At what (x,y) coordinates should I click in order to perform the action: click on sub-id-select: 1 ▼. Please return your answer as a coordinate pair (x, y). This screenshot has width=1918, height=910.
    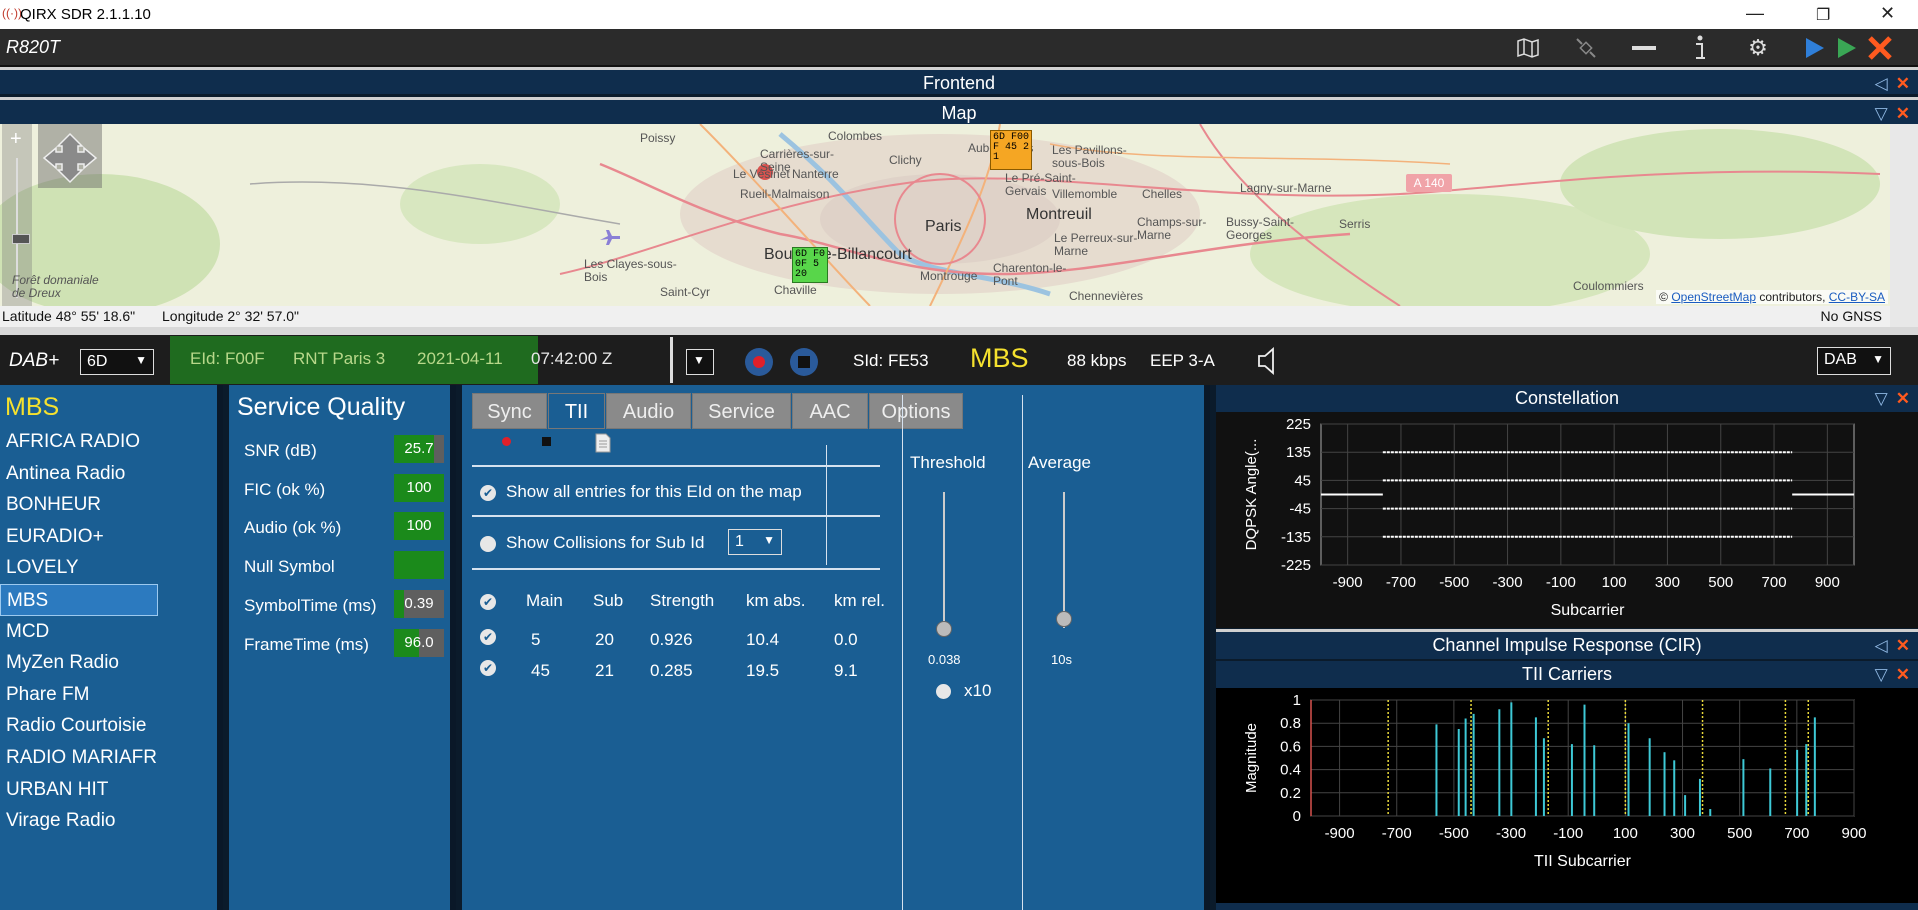
    Looking at the image, I should click on (755, 542).